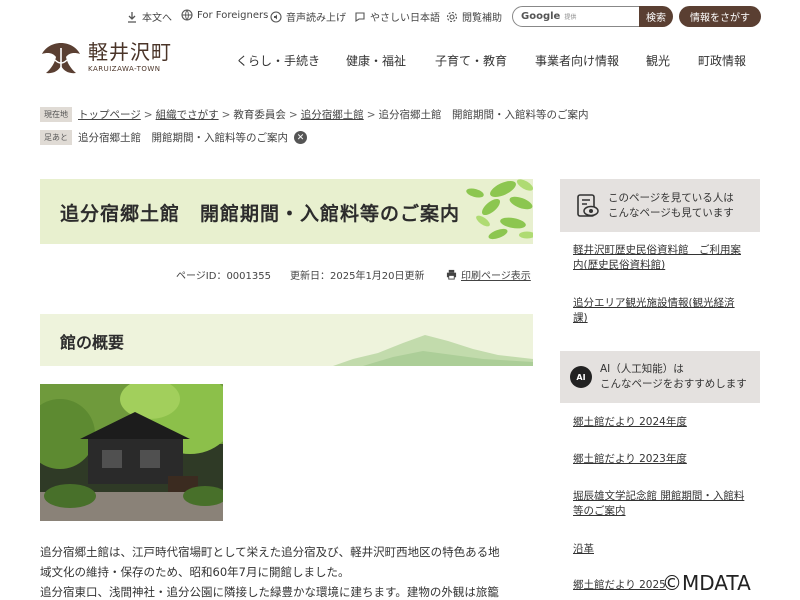  What do you see at coordinates (300, 137) in the screenshot?
I see `close-icon: ✕` at bounding box center [300, 137].